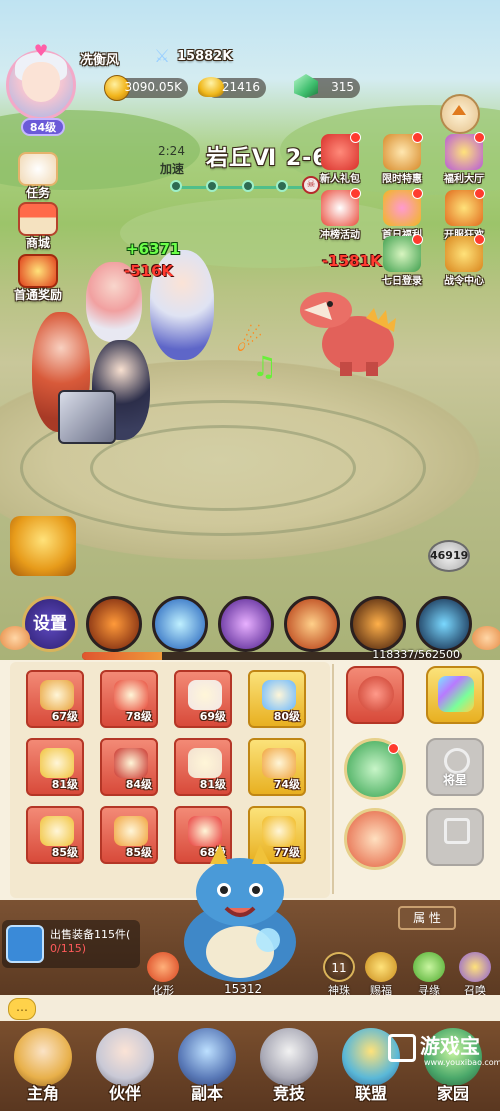  I want to click on event-label: 新人礼包, so click(340, 179).